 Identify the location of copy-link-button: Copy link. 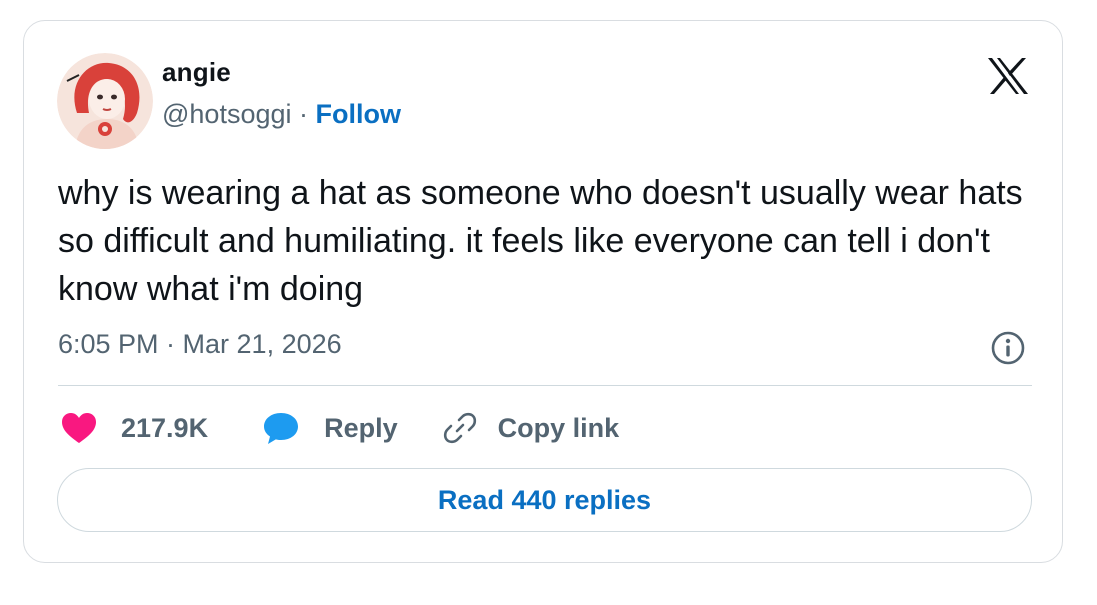
(531, 428).